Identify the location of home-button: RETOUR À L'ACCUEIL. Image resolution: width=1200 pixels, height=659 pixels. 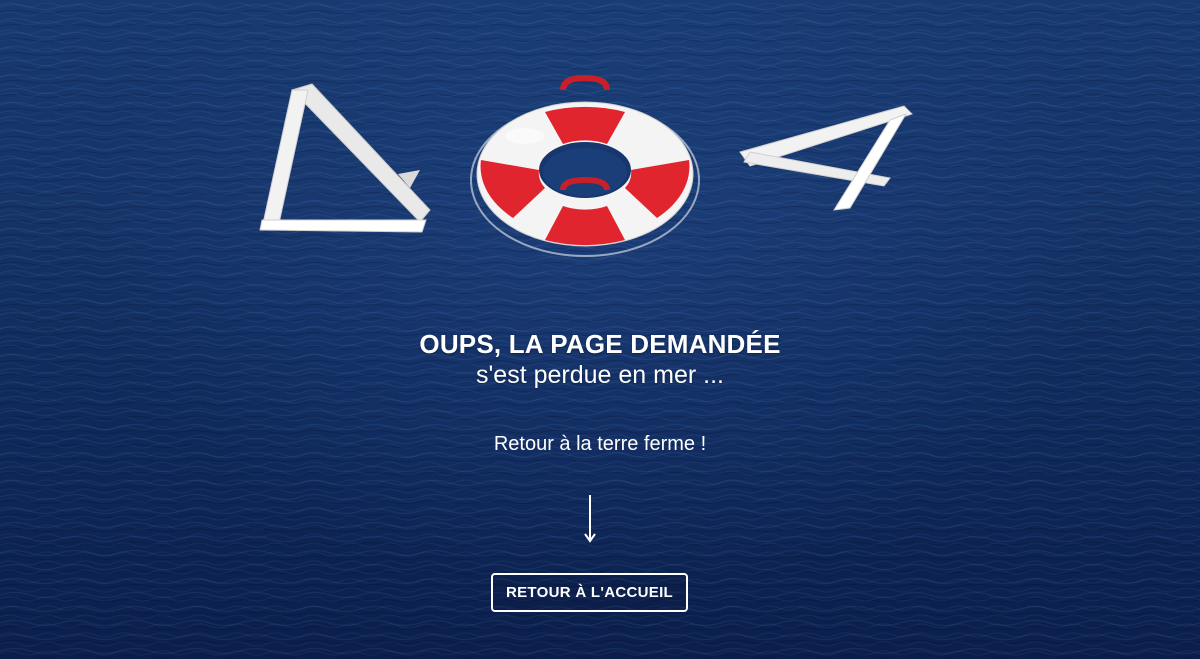
(589, 592).